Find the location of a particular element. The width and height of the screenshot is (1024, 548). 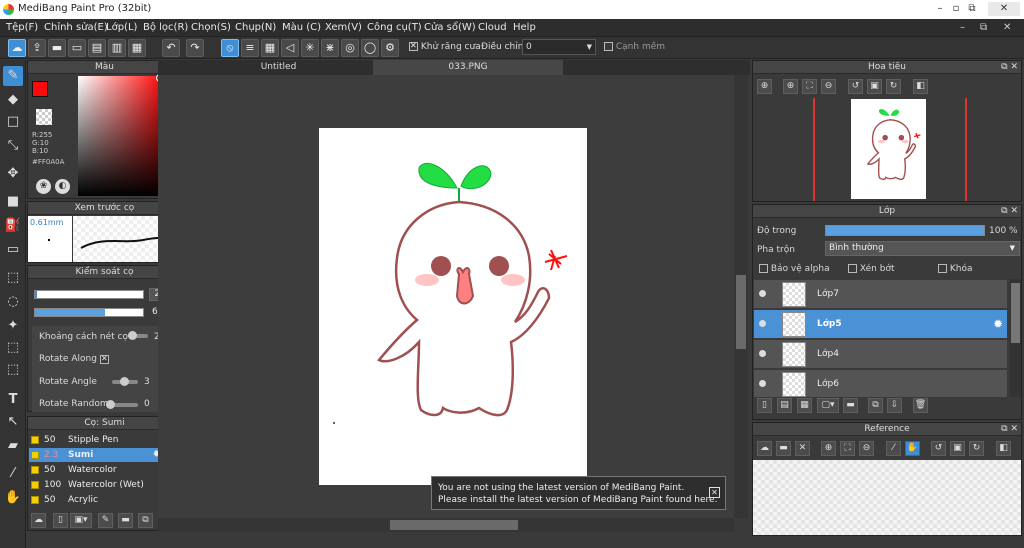

cross-snap-icon: ▦ is located at coordinates (270, 48).